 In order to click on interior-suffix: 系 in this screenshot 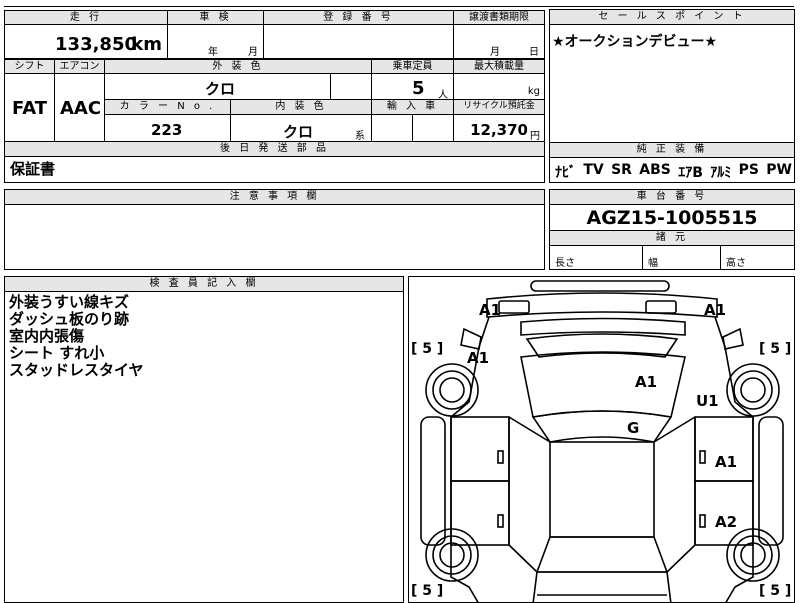, I will do `click(360, 136)`.